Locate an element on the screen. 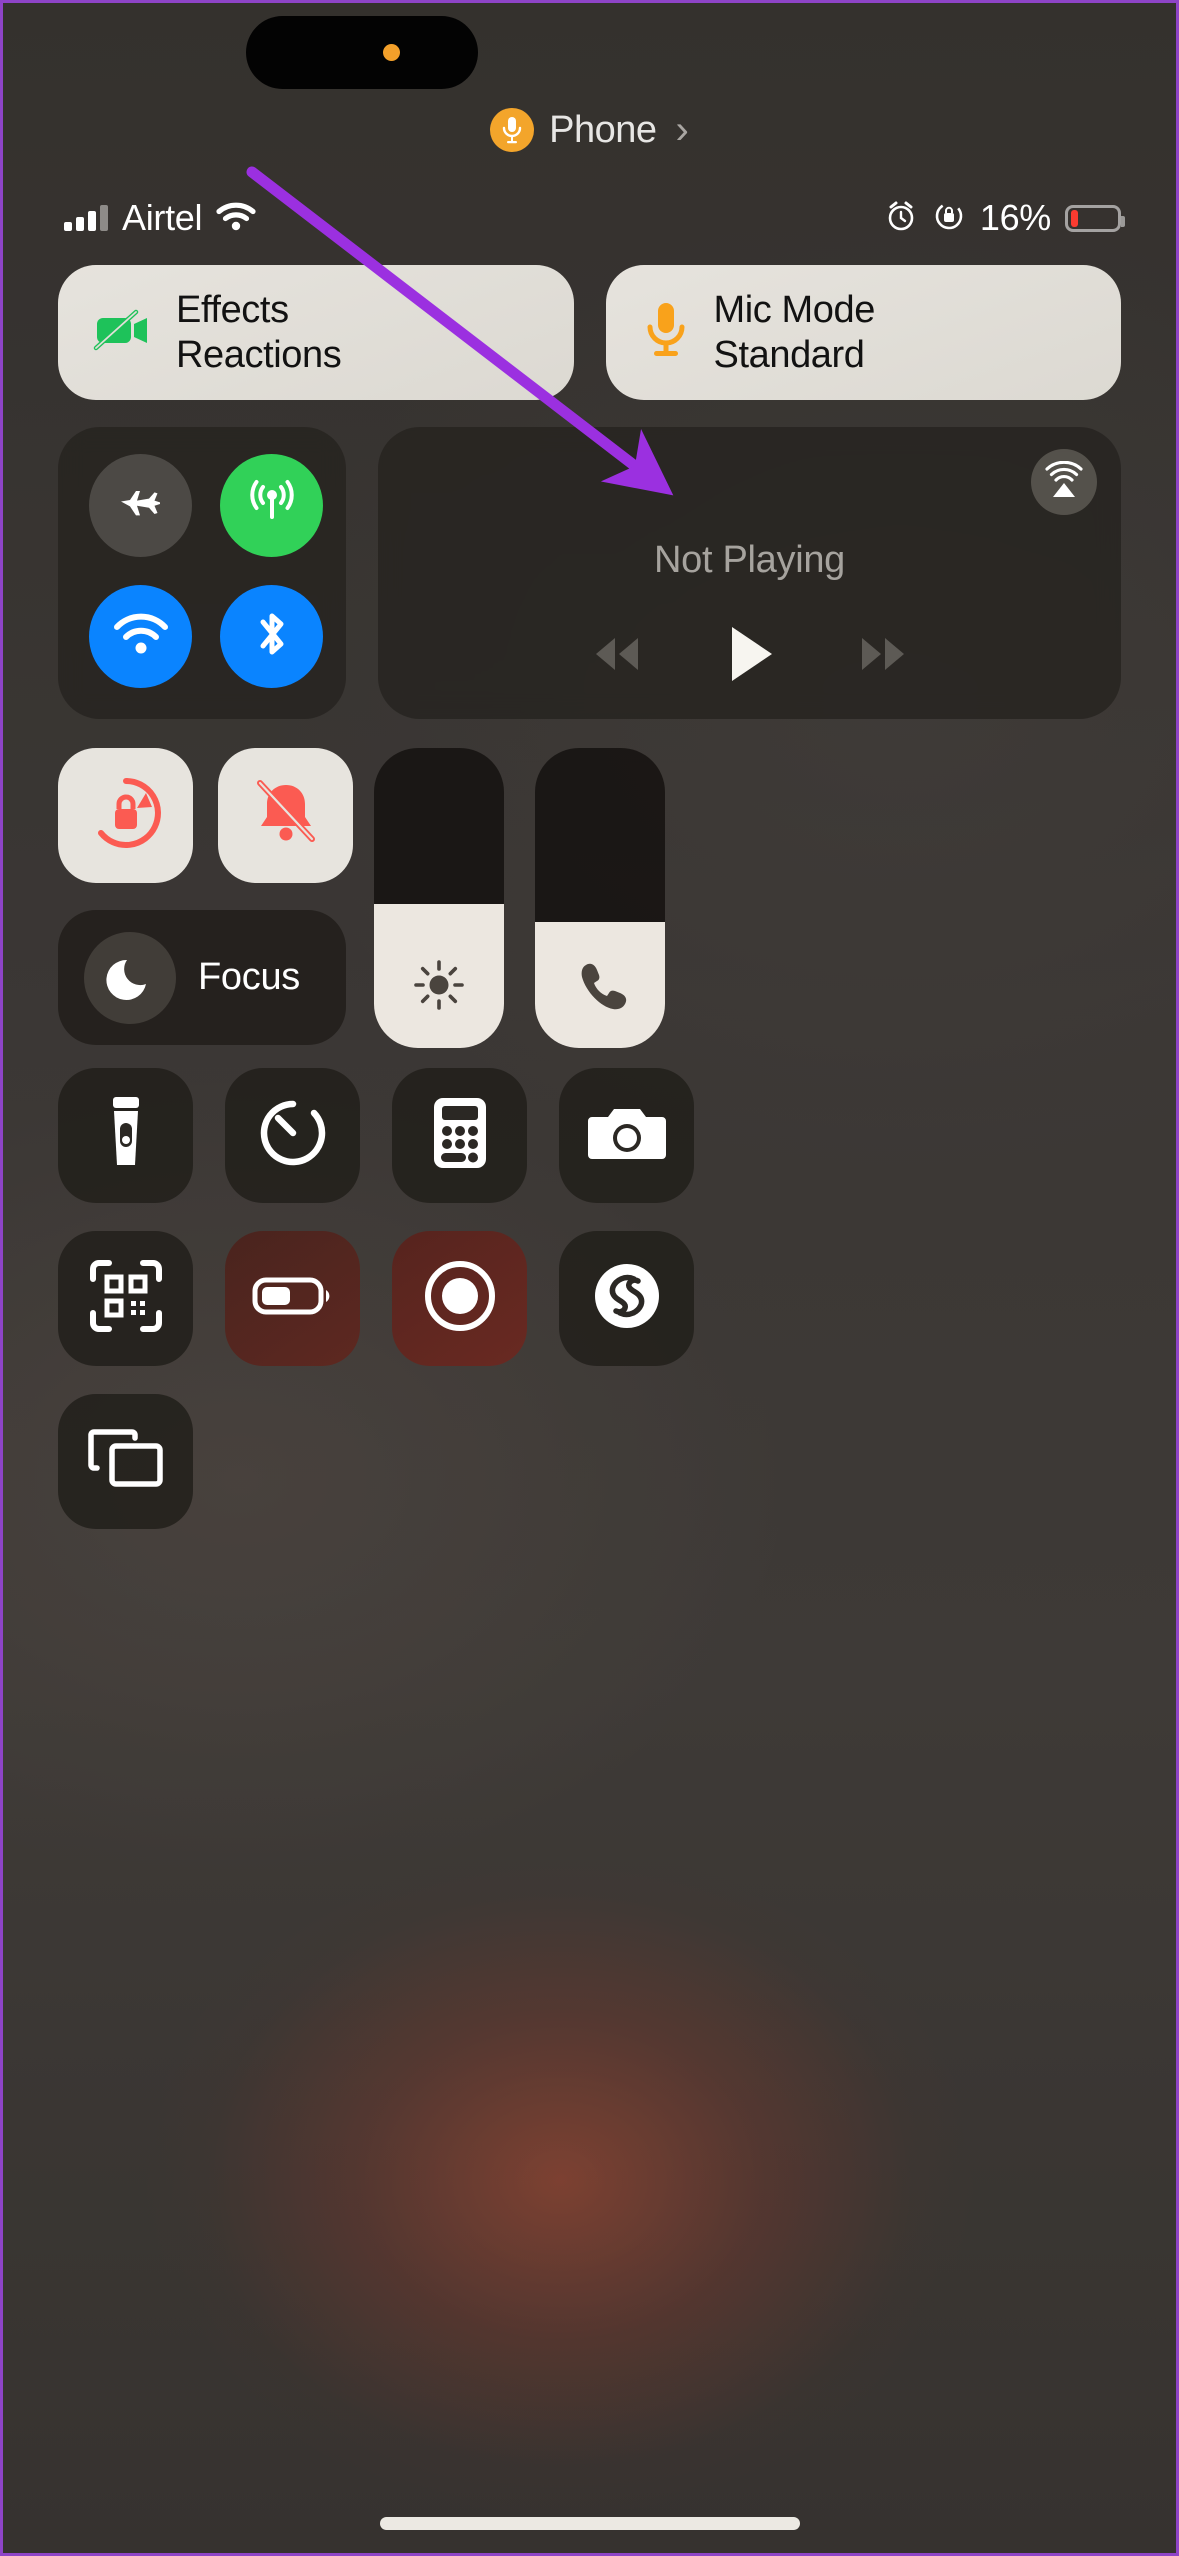 The width and height of the screenshot is (1179, 2556). dynamic-island is located at coordinates (362, 52).